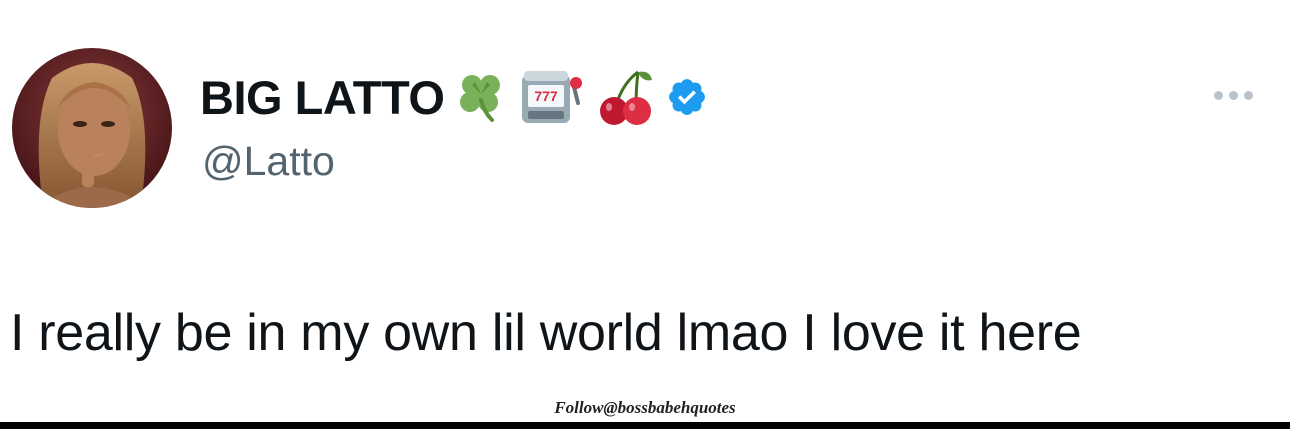 The width and height of the screenshot is (1290, 429). I want to click on four-leaf-clover-icon, so click(481, 97).